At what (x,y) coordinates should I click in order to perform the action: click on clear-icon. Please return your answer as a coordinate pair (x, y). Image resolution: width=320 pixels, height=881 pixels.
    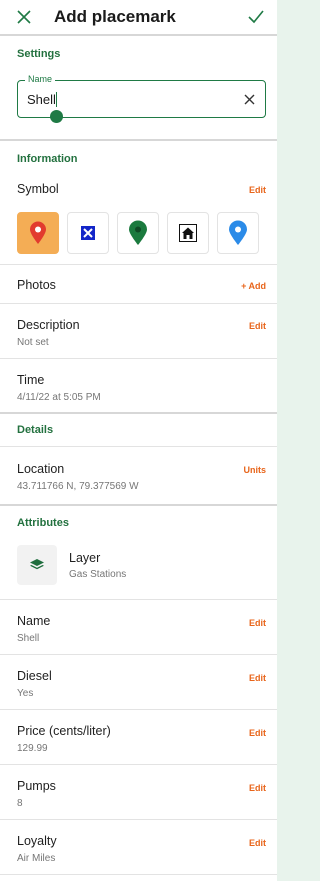
    Looking at the image, I should click on (249, 99).